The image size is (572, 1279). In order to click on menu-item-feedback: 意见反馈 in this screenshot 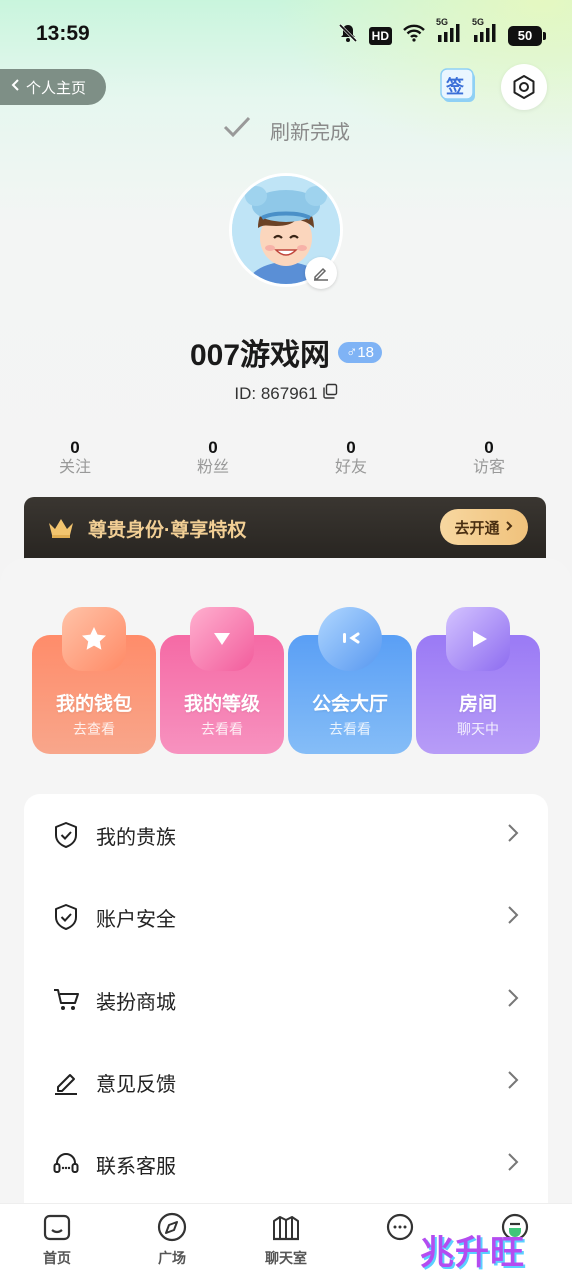, I will do `click(286, 1082)`.